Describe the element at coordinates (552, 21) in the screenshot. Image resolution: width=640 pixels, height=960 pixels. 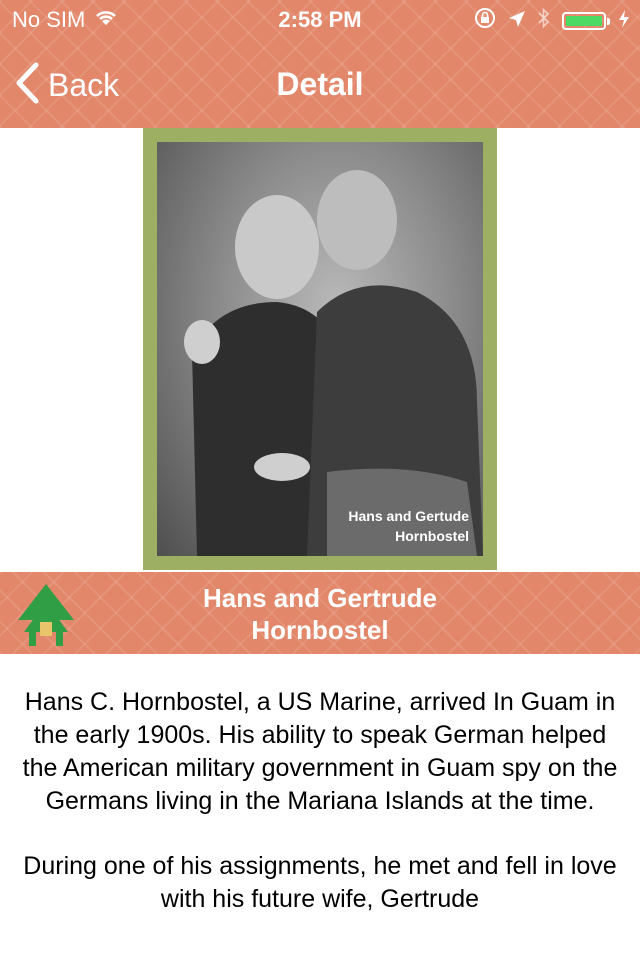
I see `status-right` at that location.